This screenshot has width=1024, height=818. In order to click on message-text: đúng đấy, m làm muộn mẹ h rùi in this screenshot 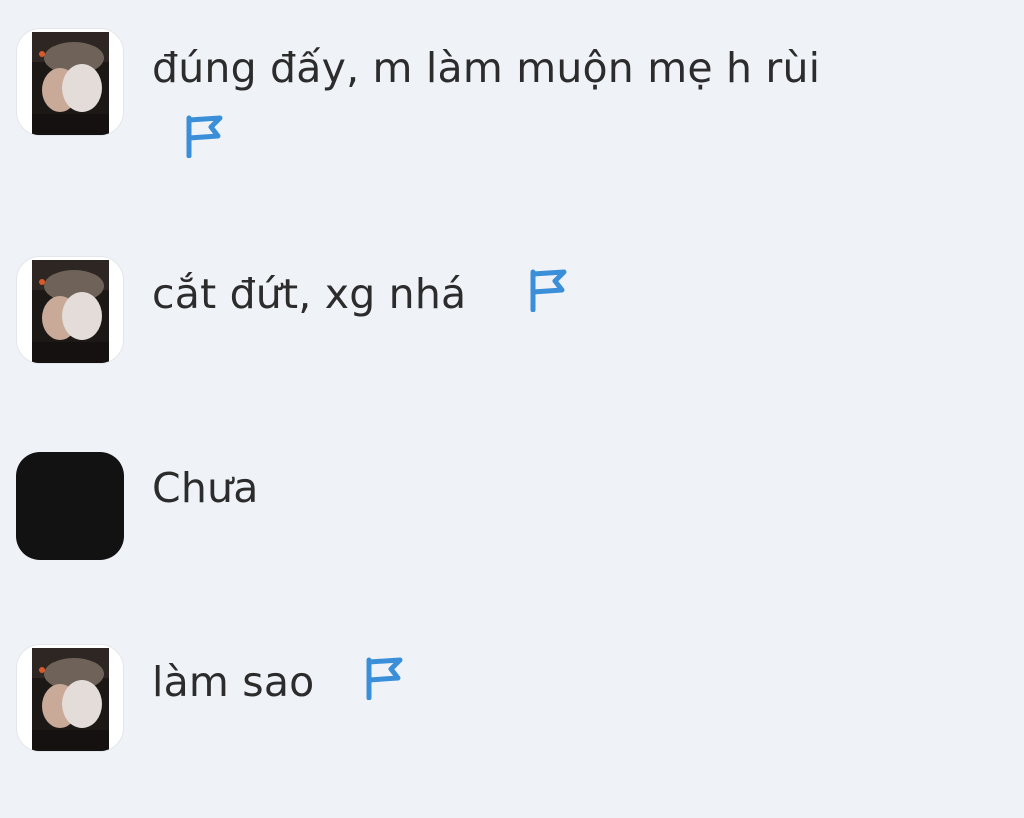, I will do `click(486, 68)`.